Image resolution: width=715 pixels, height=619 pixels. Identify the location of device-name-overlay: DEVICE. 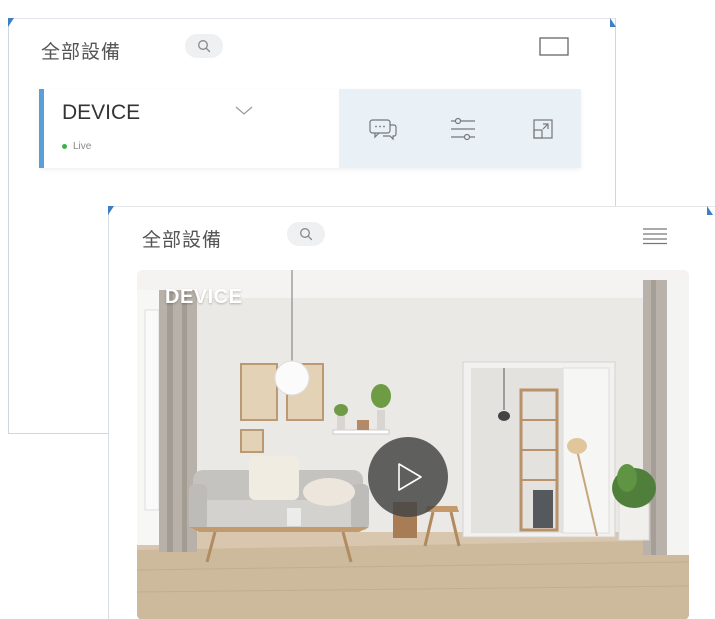
(204, 297).